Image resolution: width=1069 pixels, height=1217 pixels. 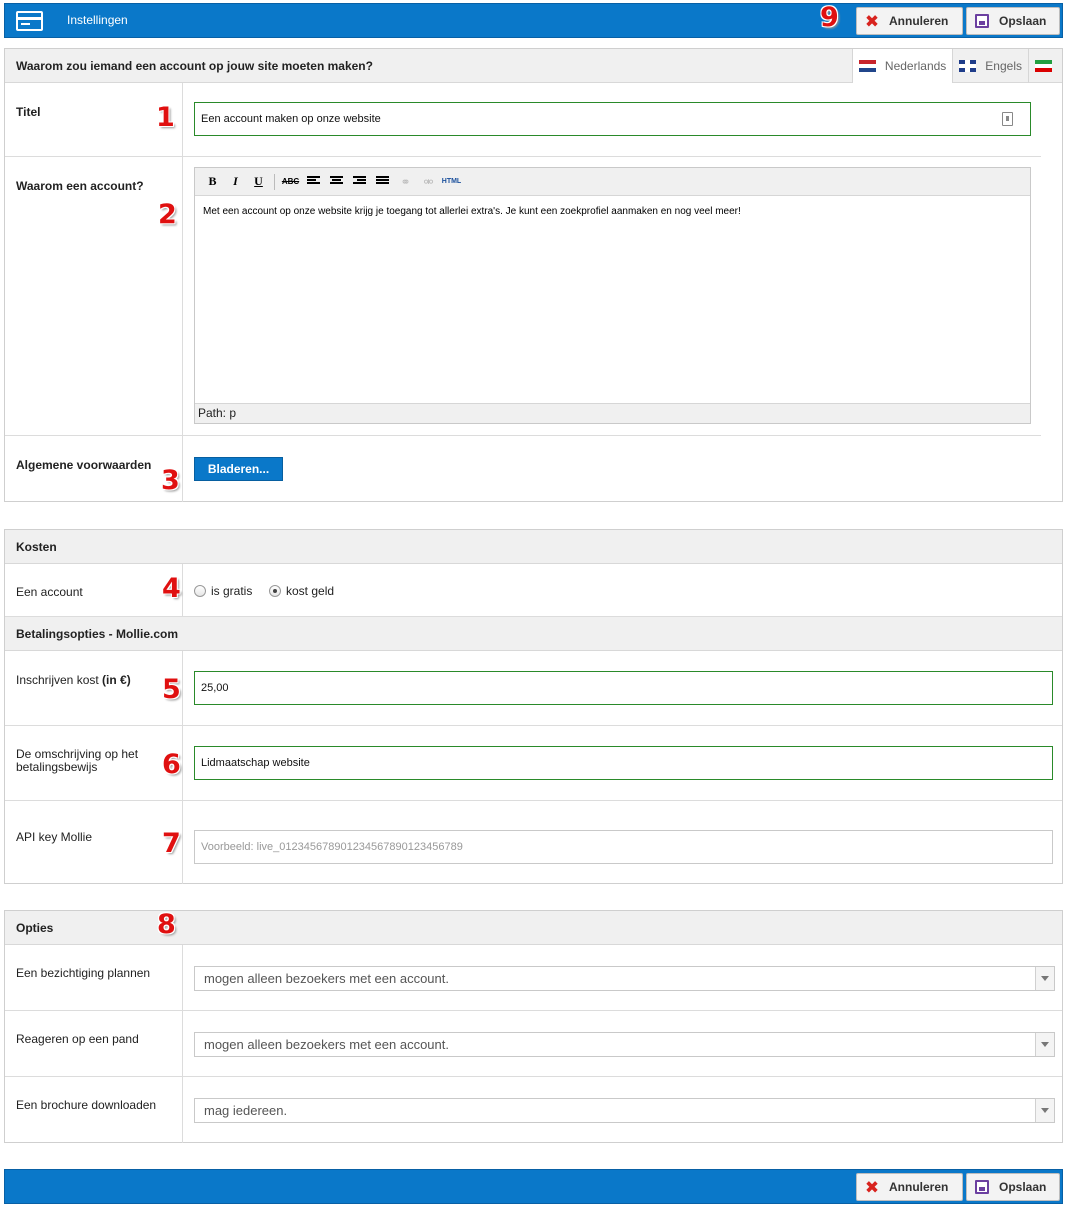 What do you see at coordinates (80, 186) in the screenshot?
I see `waarom-label: Waarom een account?` at bounding box center [80, 186].